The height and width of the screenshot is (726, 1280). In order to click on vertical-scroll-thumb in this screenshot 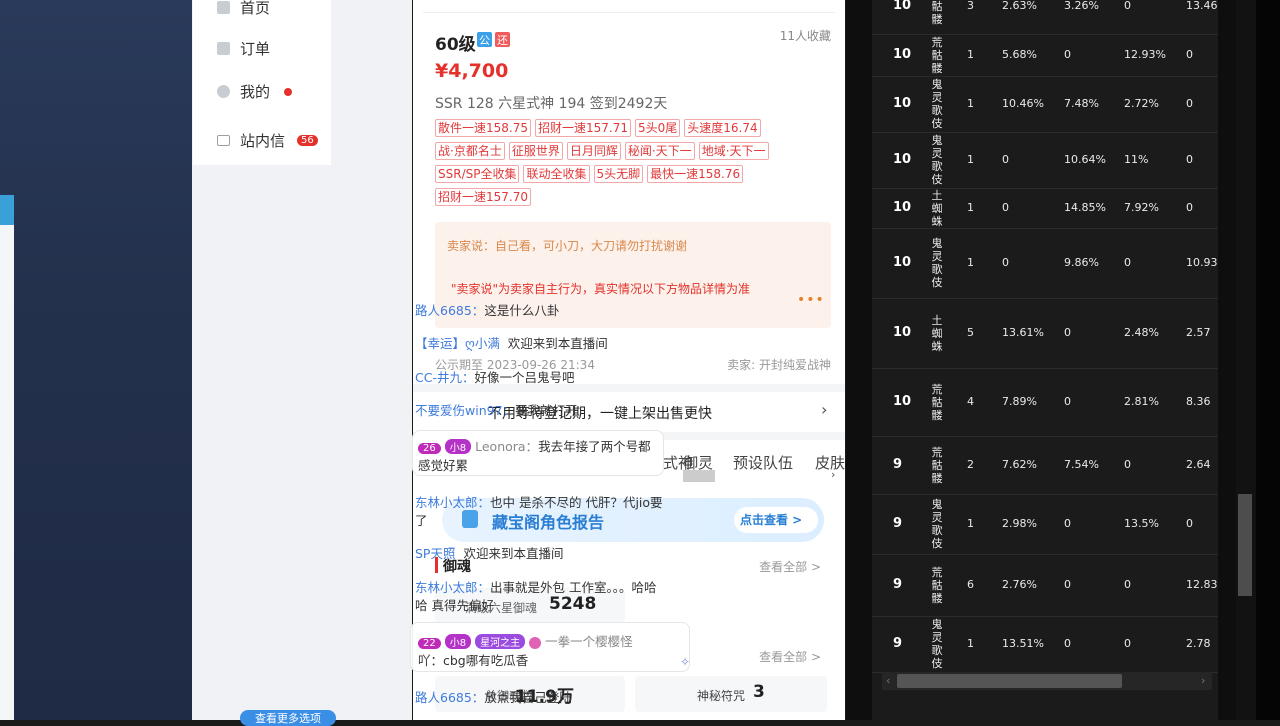, I will do `click(1245, 545)`.